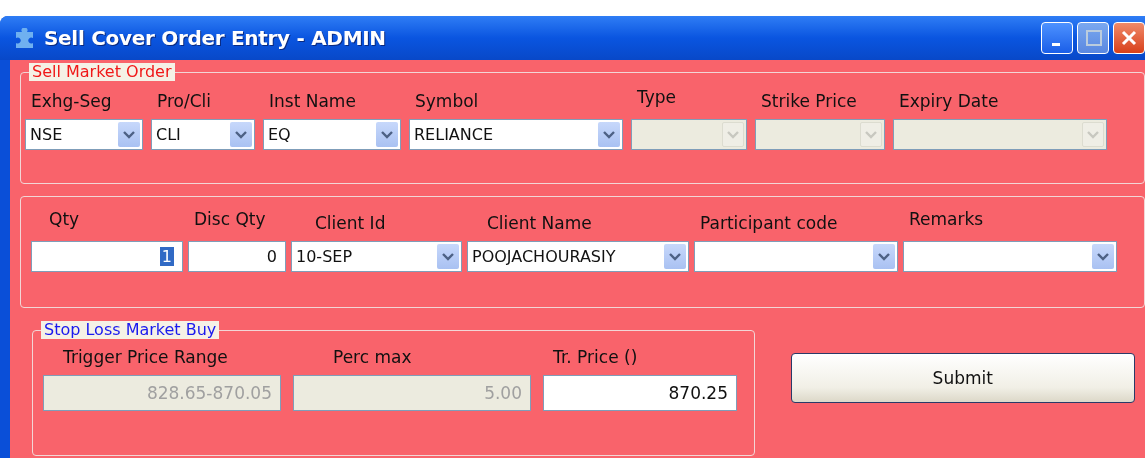 This screenshot has width=1145, height=458. What do you see at coordinates (1056, 44) in the screenshot?
I see `minimize-icon` at bounding box center [1056, 44].